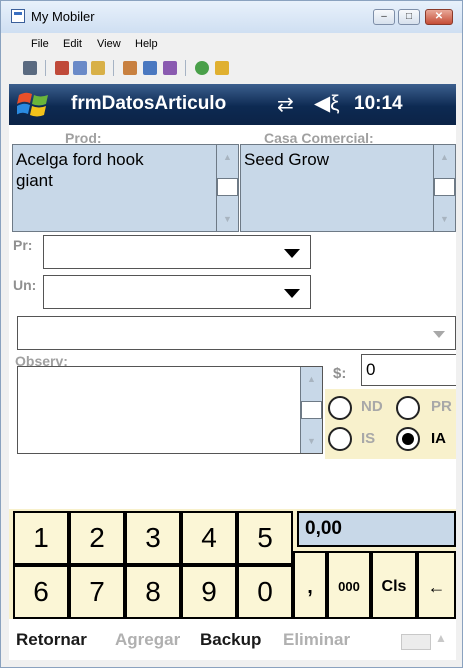 This screenshot has width=463, height=668. What do you see at coordinates (34, 180) in the screenshot?
I see `prod-value-line2: giant` at bounding box center [34, 180].